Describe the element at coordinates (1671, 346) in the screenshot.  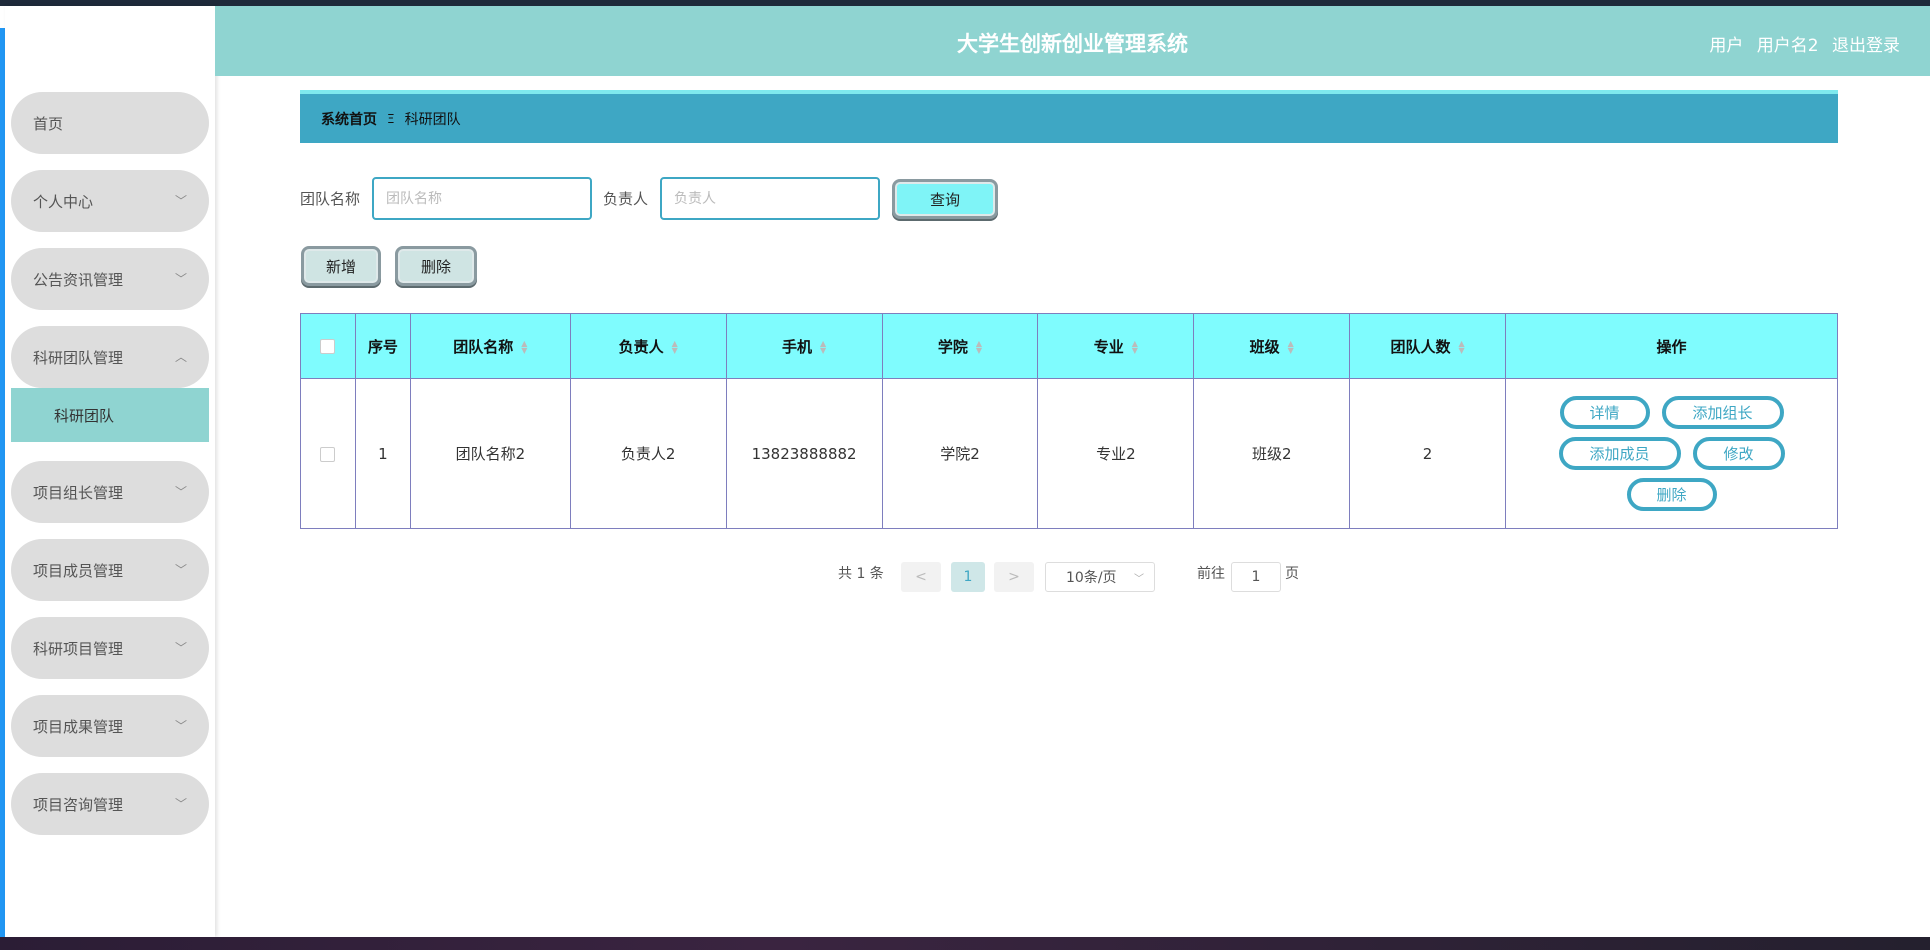
I see `col-header-actions: 操作` at that location.